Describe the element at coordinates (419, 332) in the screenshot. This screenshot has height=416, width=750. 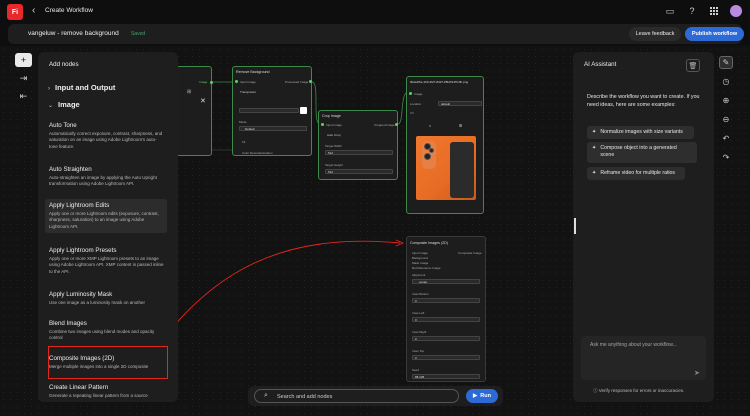
I see `field-label: Inset Right` at that location.